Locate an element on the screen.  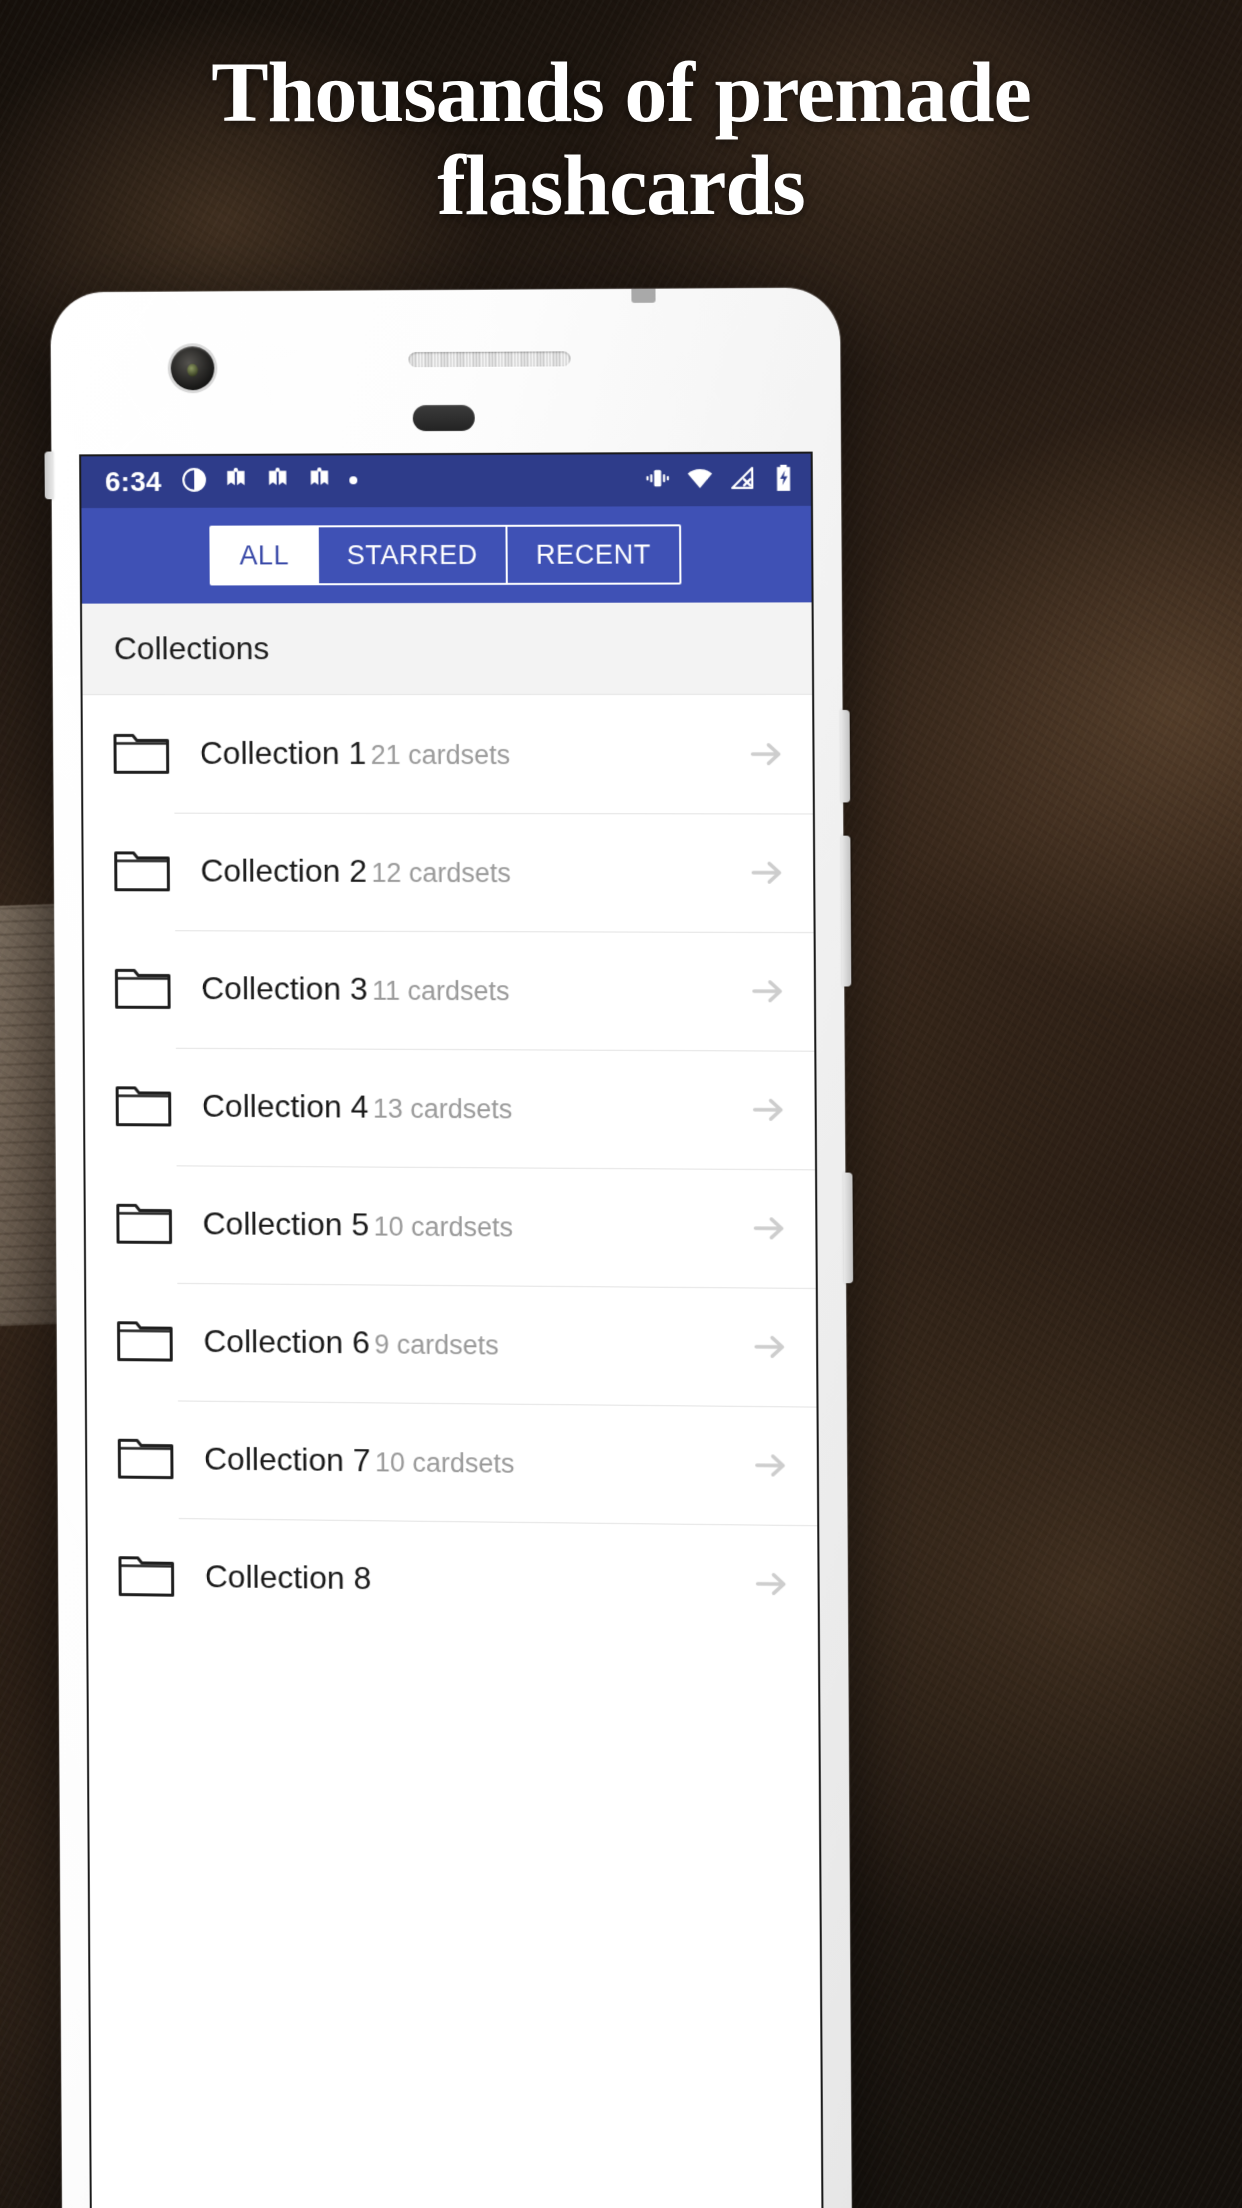
list-item-title: Collection 2 is located at coordinates (283, 870).